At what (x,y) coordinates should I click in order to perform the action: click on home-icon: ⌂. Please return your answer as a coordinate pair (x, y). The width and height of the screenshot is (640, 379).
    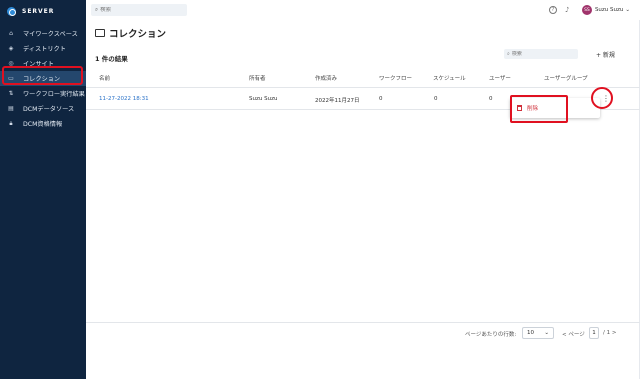
    Looking at the image, I should click on (11, 33).